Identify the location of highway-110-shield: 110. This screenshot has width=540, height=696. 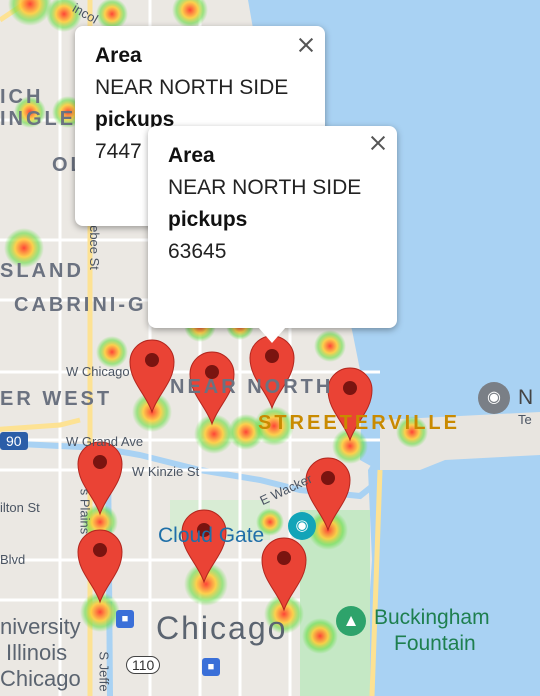
(143, 665).